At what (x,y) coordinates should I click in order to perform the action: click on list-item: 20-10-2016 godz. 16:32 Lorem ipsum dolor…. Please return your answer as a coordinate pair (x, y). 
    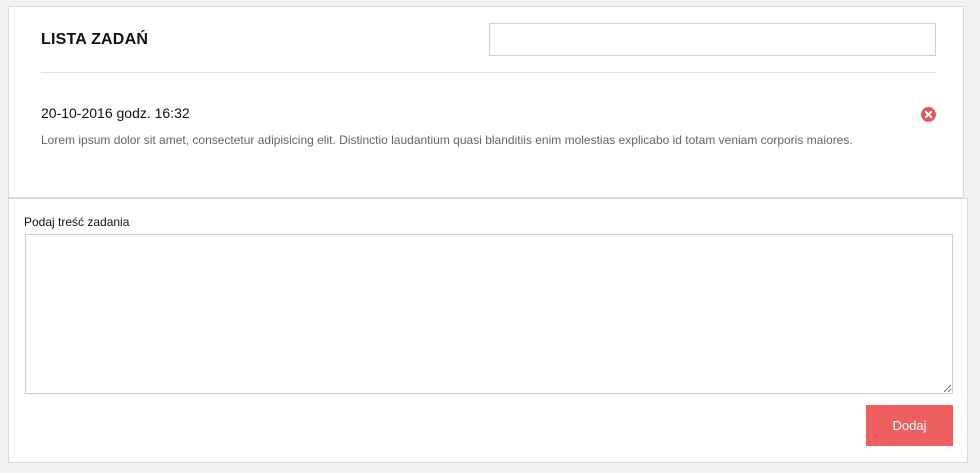
    Looking at the image, I should click on (488, 126).